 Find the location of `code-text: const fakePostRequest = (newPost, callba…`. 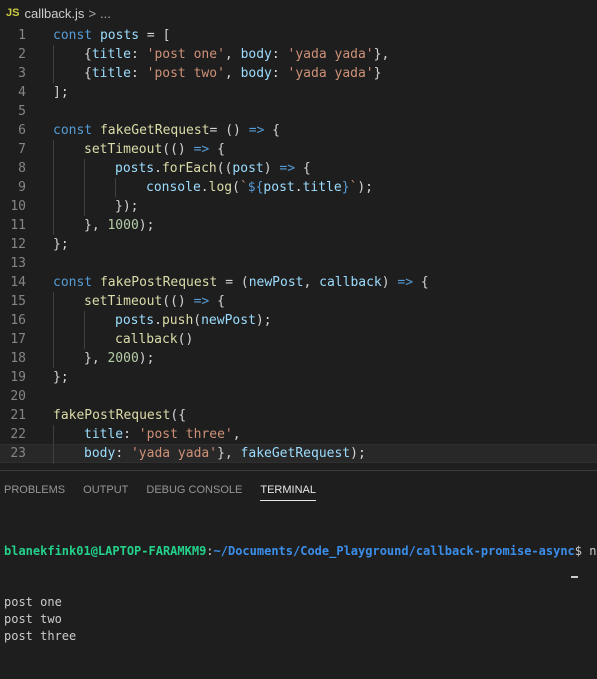

code-text: const fakePostRequest = (newPost, callba… is located at coordinates (241, 282).